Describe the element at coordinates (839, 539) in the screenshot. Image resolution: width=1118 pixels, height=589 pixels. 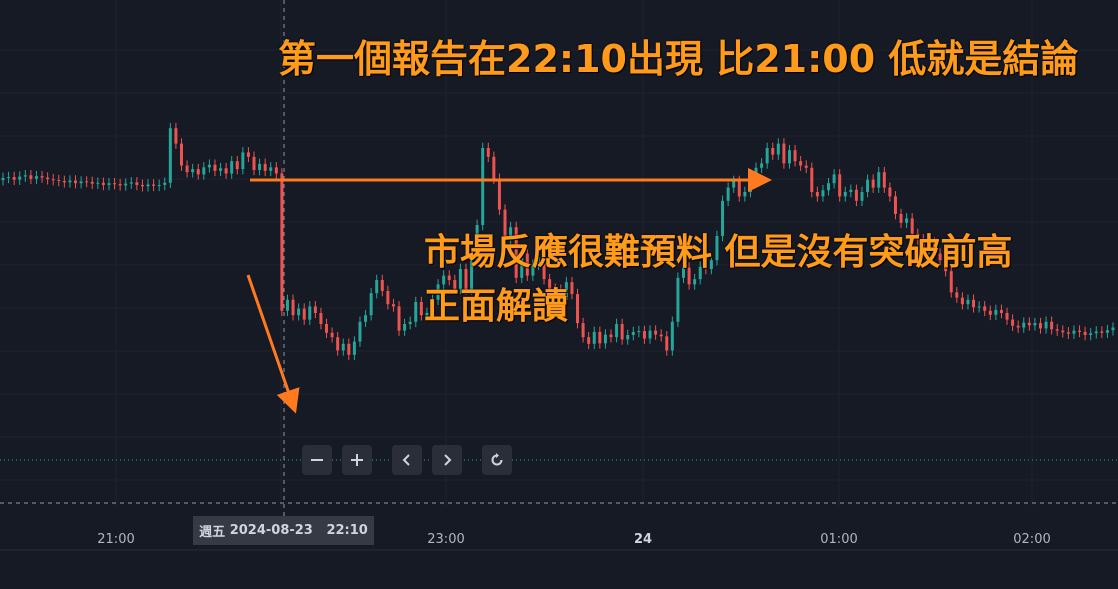
I see `time-tick-label: 01:00` at that location.